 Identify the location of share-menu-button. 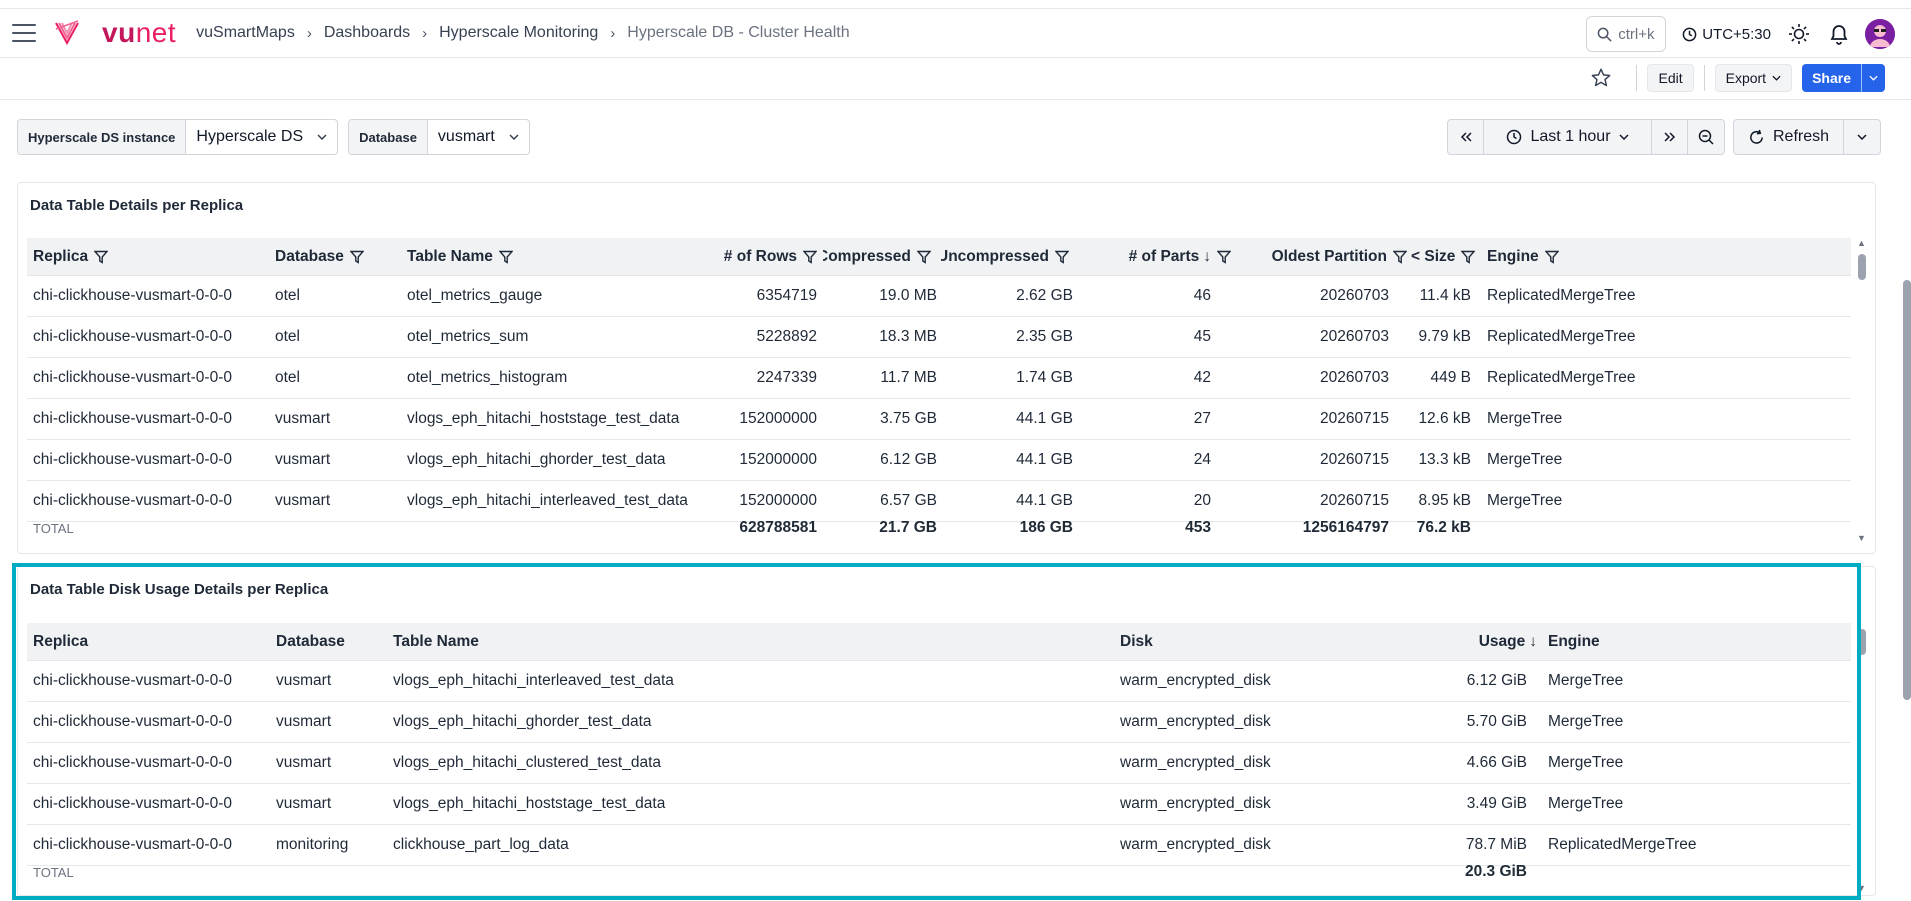
(1873, 78).